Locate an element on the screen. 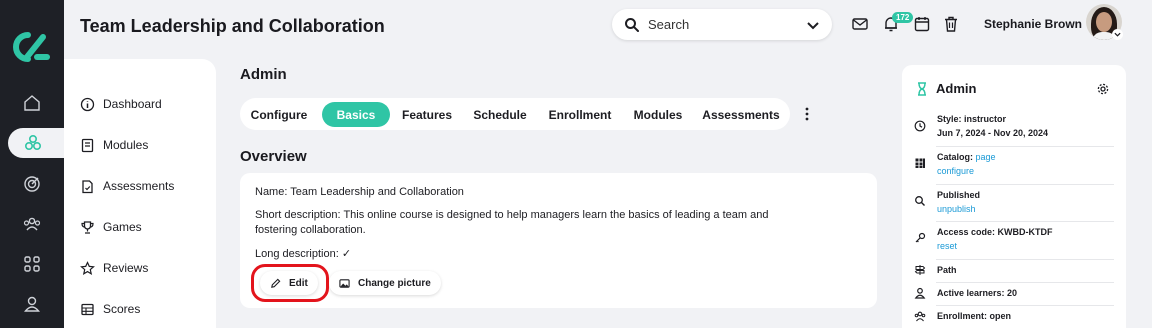 The height and width of the screenshot is (328, 1152). published-label: Published is located at coordinates (959, 195).